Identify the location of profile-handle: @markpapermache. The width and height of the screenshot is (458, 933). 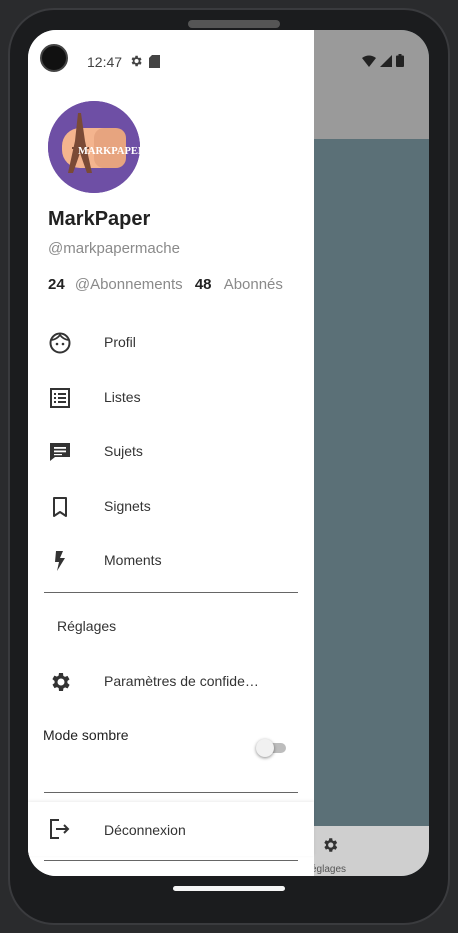
(114, 248).